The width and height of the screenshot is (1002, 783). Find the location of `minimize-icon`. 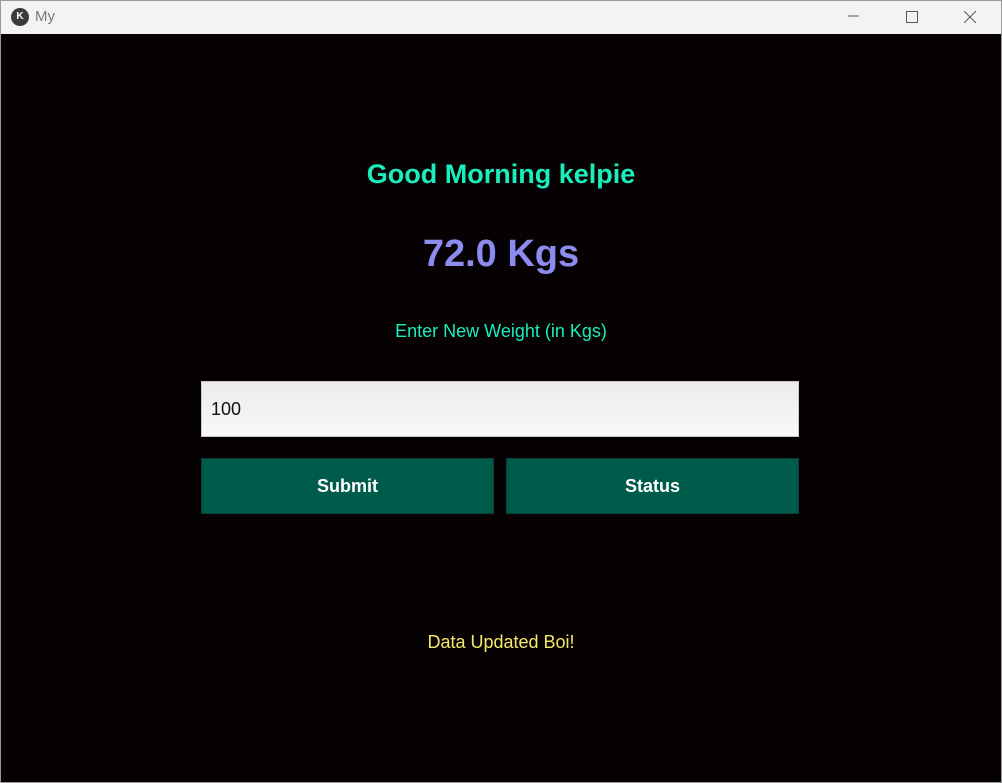

minimize-icon is located at coordinates (853, 16).